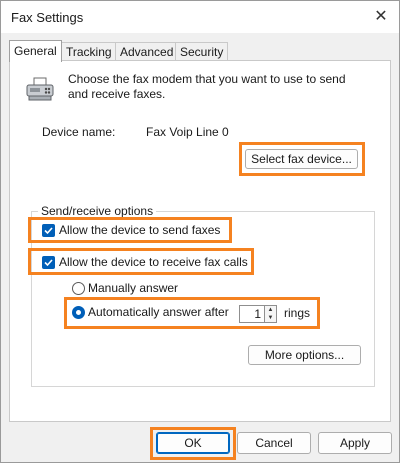  What do you see at coordinates (41, 91) in the screenshot?
I see `fax-machine-icon` at bounding box center [41, 91].